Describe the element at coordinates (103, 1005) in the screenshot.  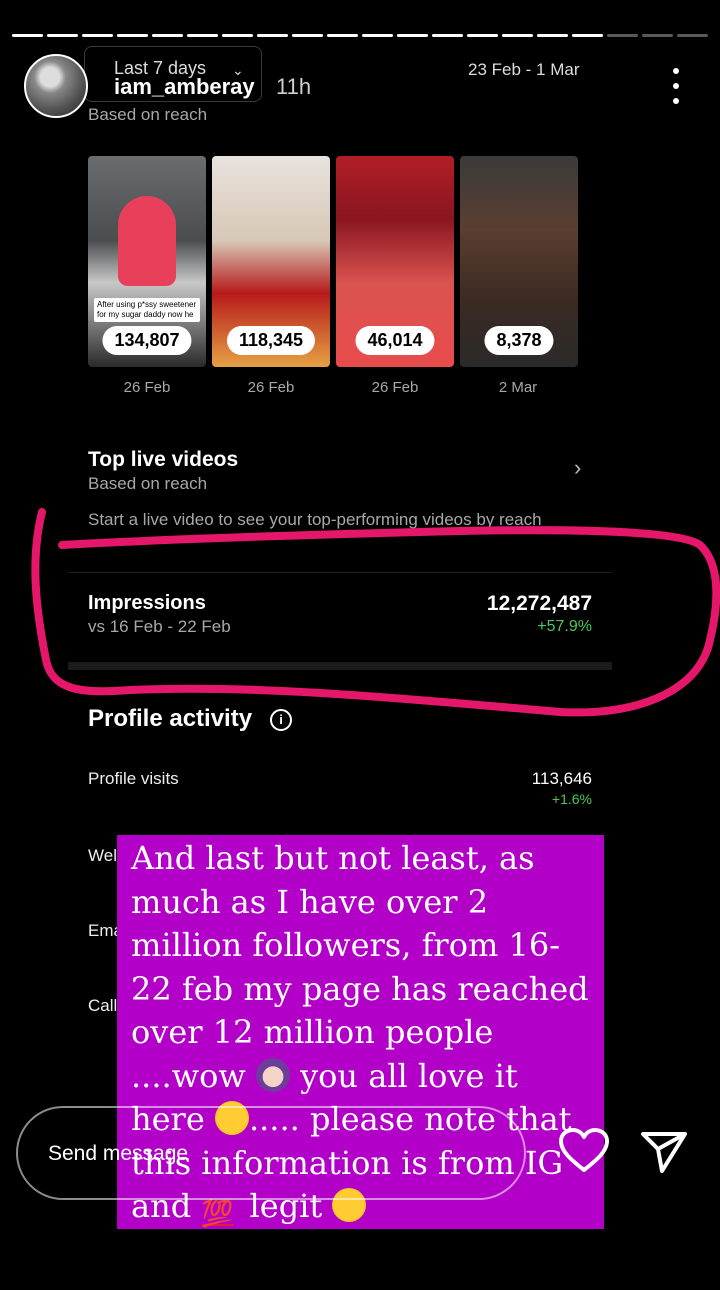
I see `call-taps-label: Call` at that location.